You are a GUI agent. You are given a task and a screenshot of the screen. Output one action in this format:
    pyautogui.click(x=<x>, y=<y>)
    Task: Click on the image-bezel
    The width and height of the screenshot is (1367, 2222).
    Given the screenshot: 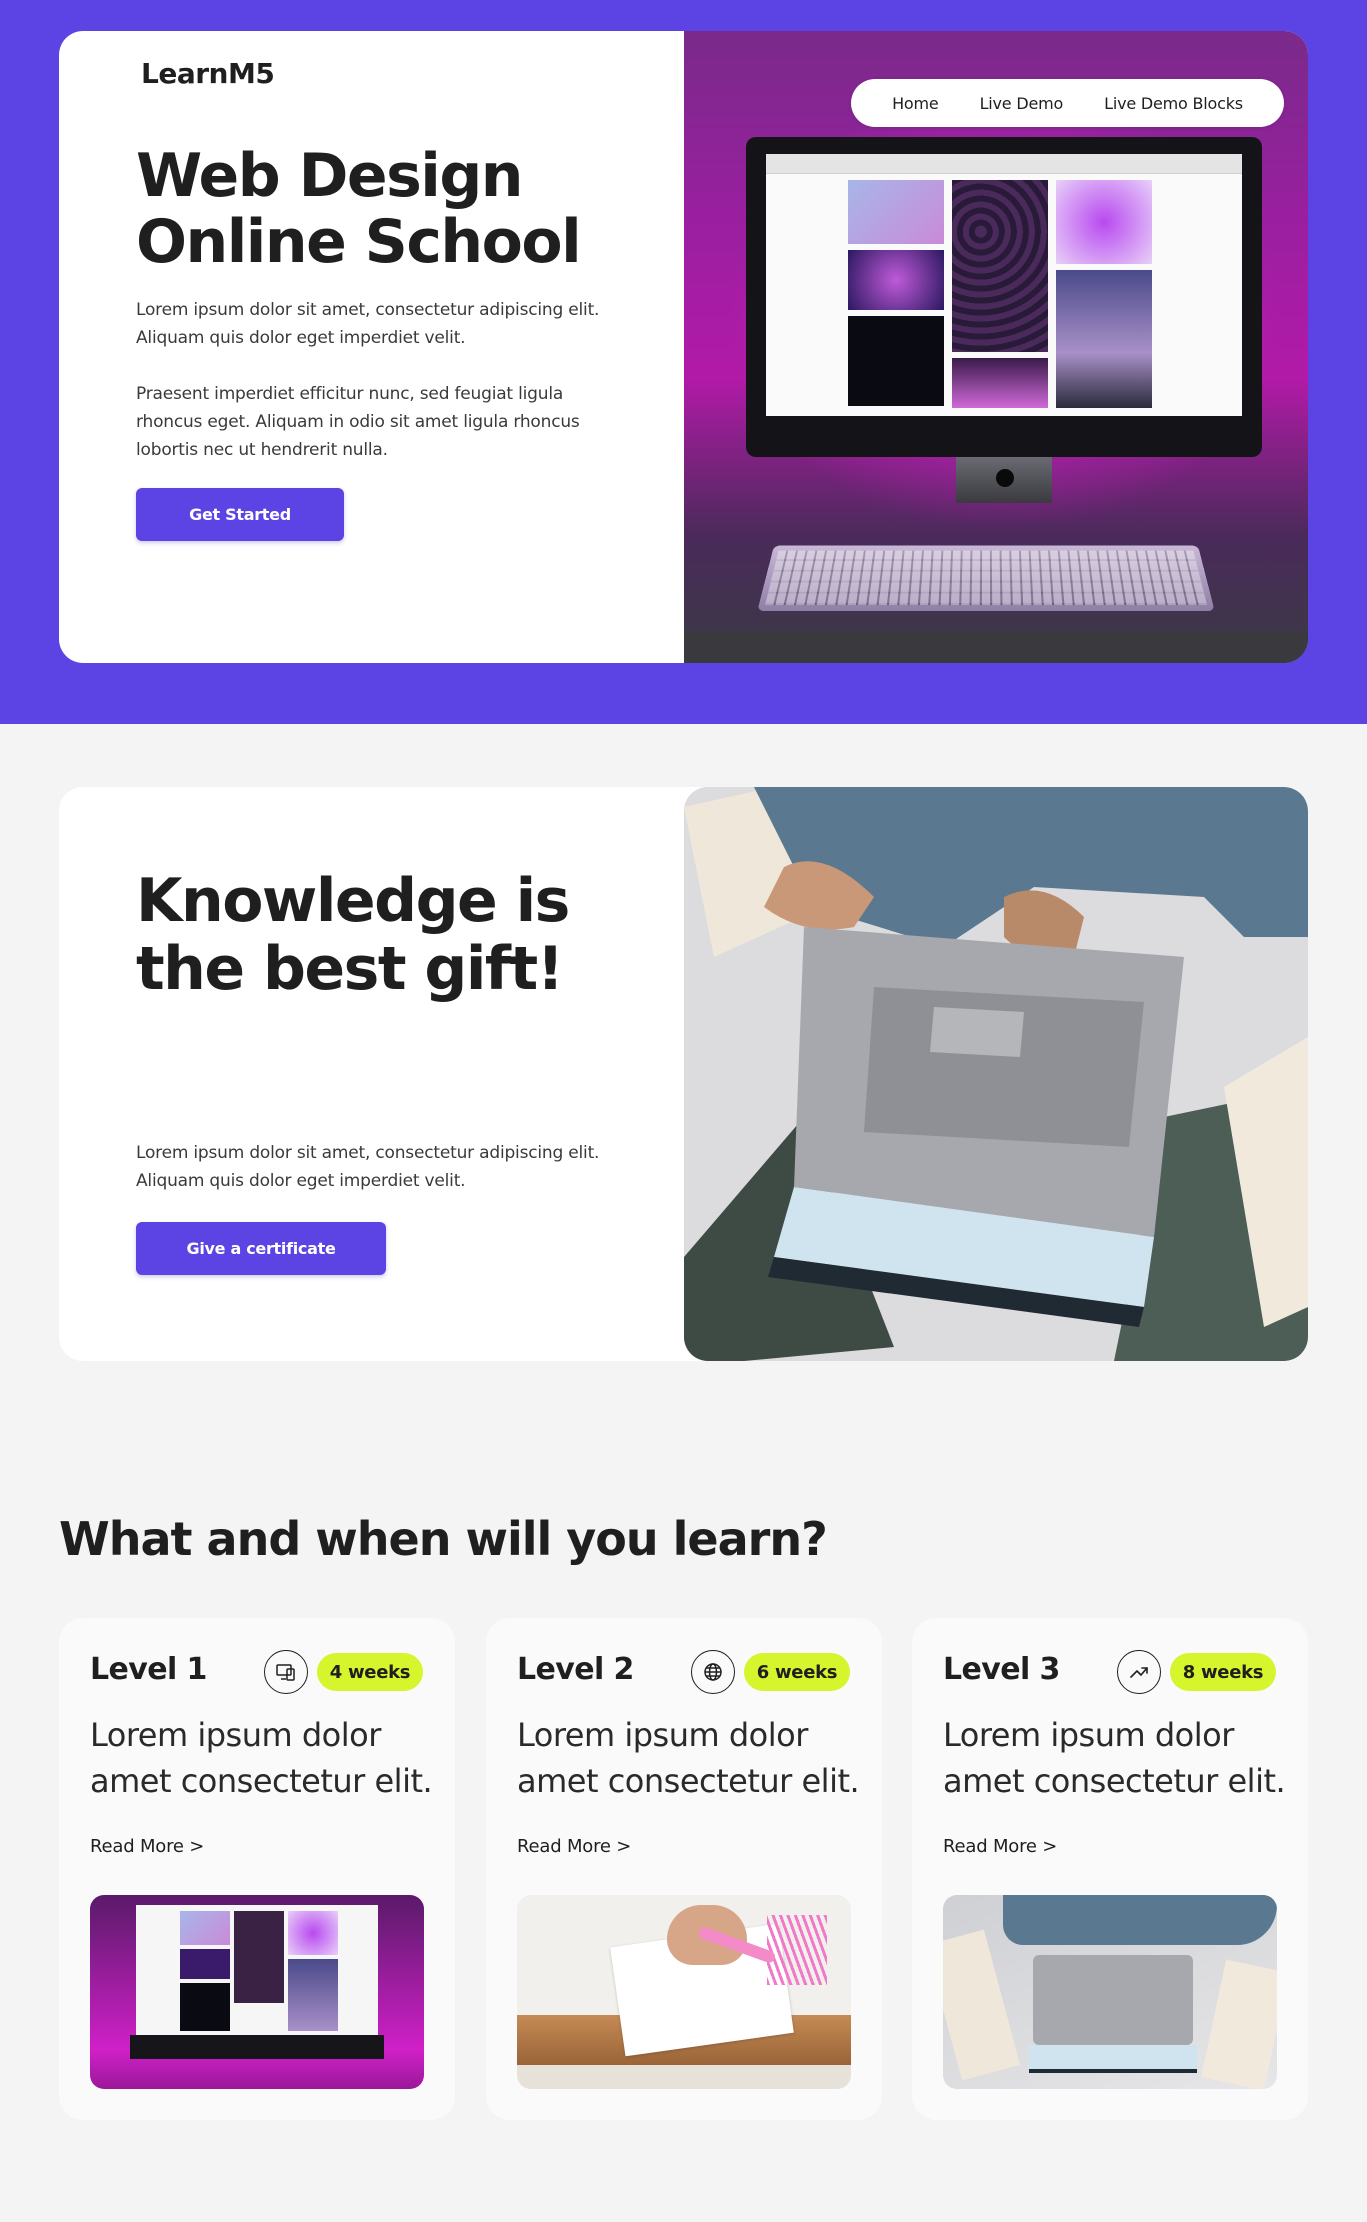 What is the action you would take?
    pyautogui.click(x=257, y=2047)
    